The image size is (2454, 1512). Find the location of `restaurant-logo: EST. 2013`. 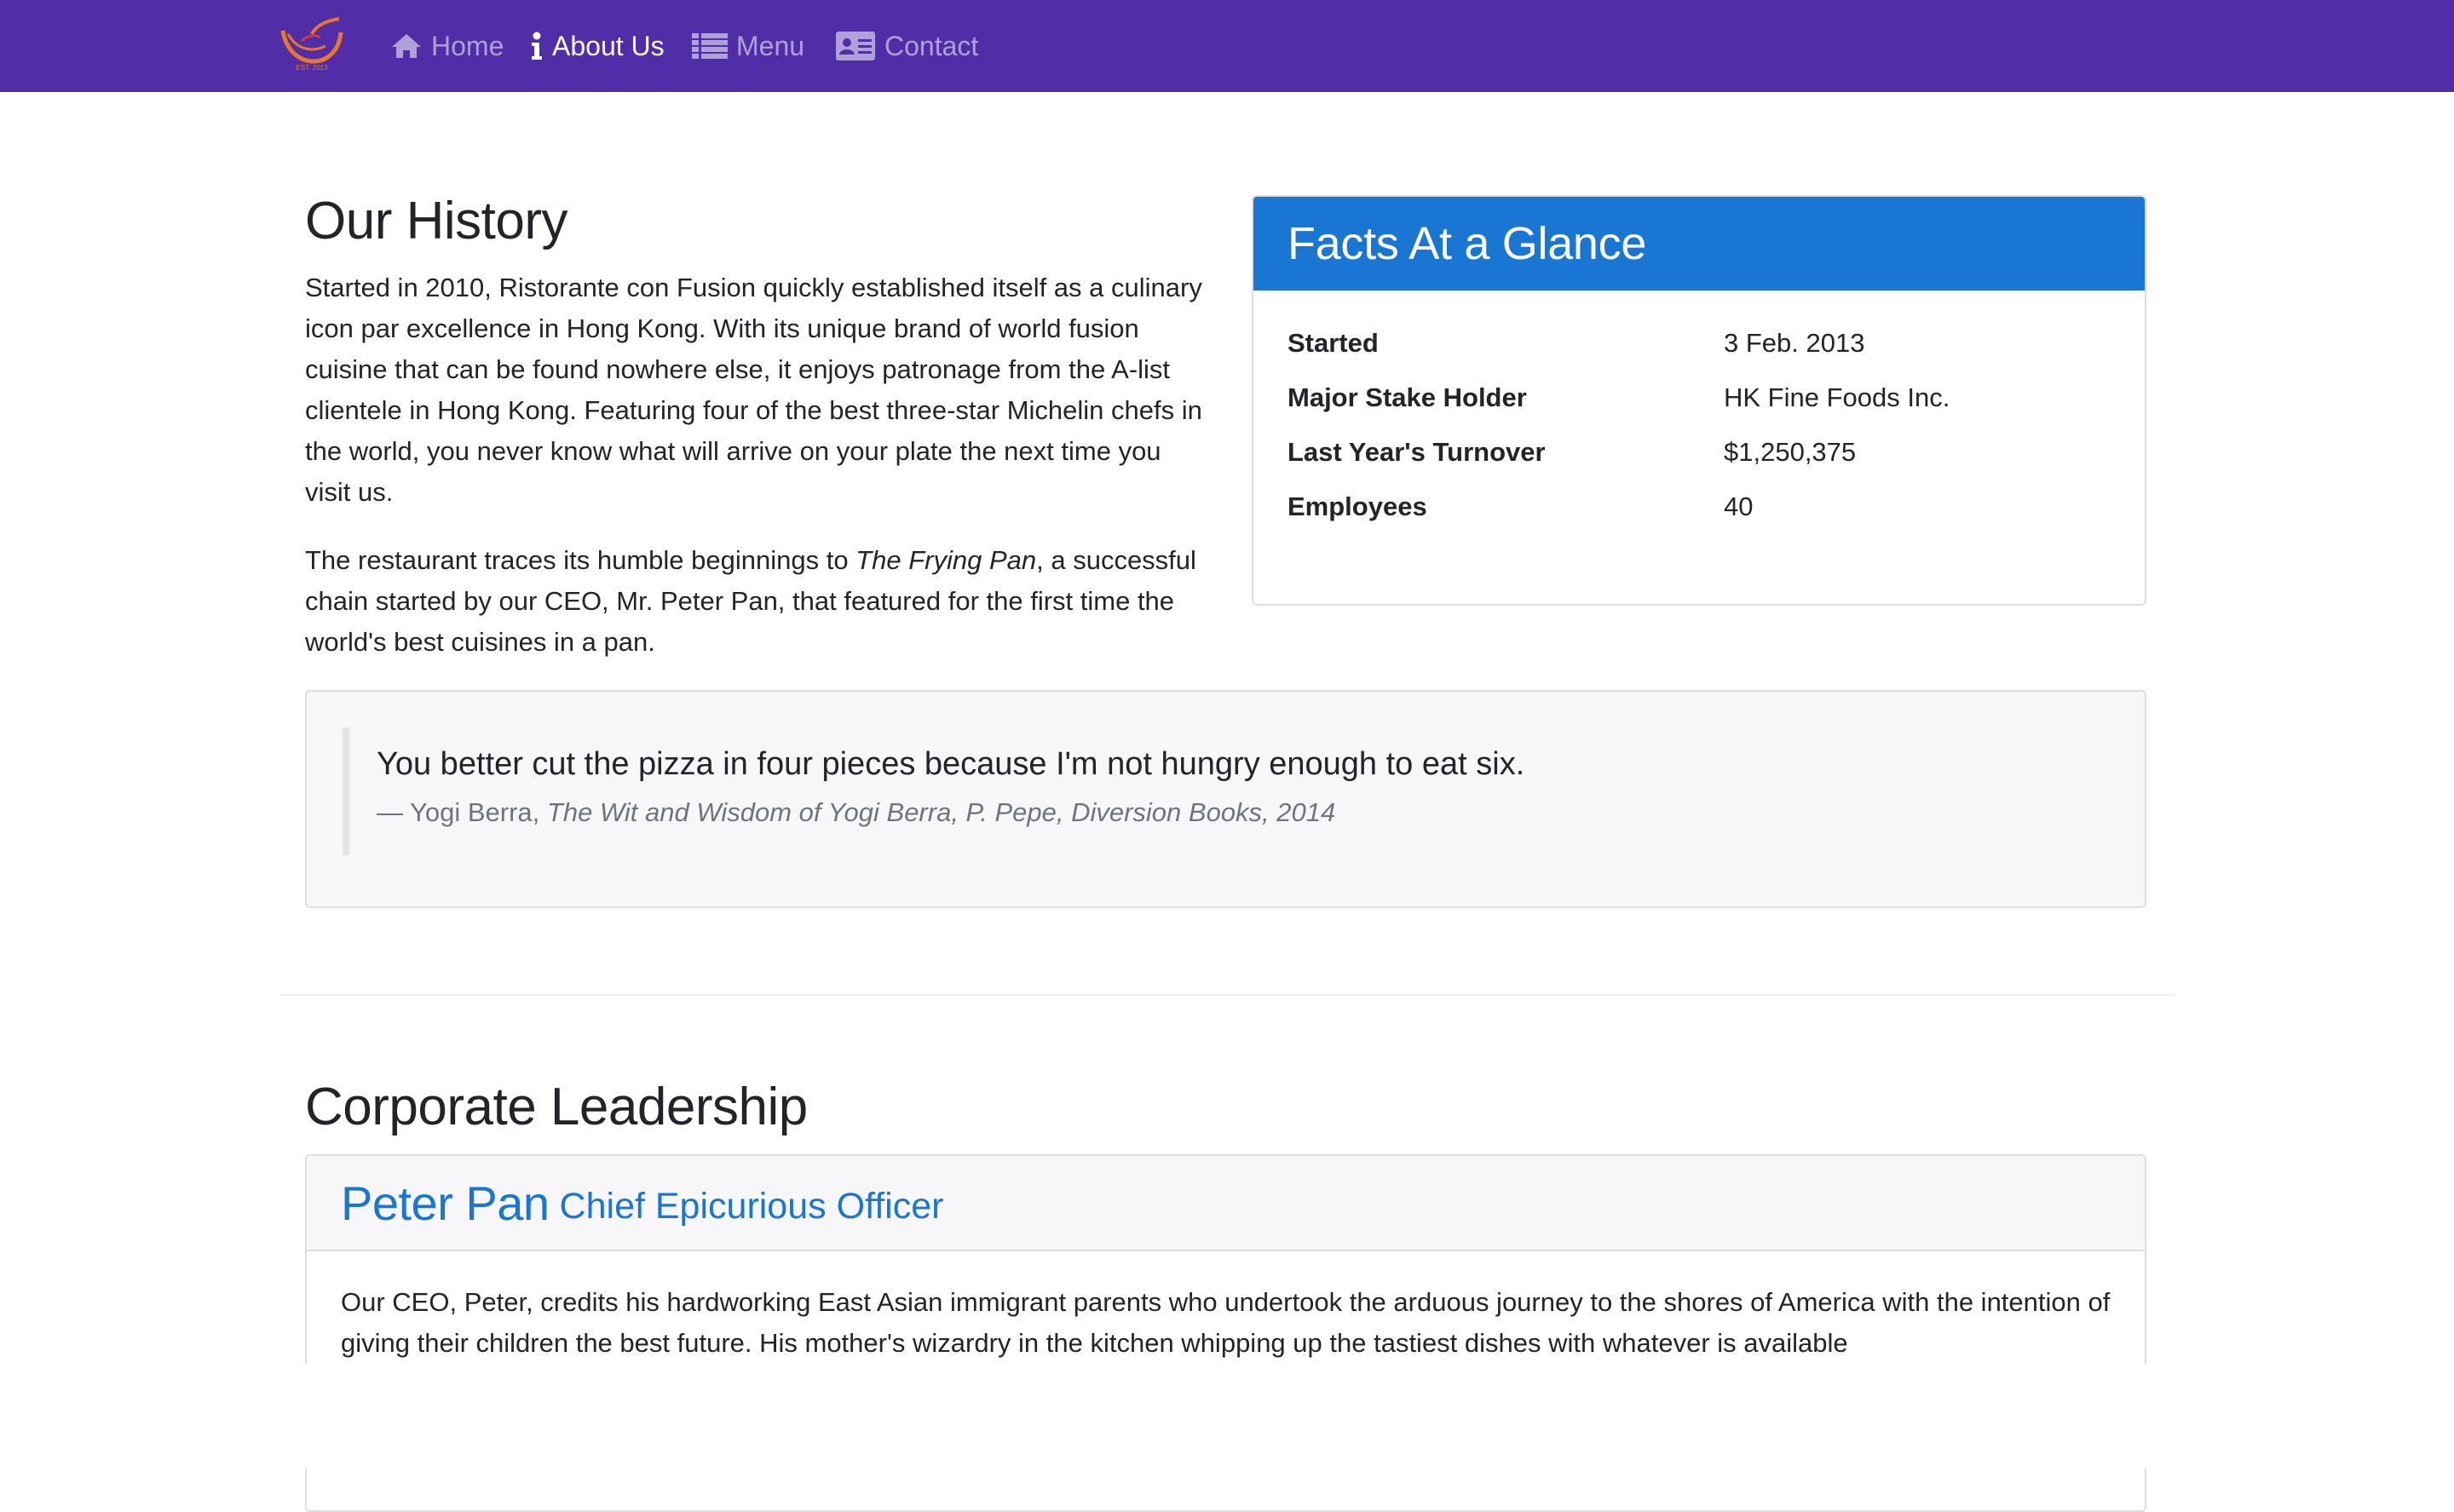

restaurant-logo: EST. 2013 is located at coordinates (312, 44).